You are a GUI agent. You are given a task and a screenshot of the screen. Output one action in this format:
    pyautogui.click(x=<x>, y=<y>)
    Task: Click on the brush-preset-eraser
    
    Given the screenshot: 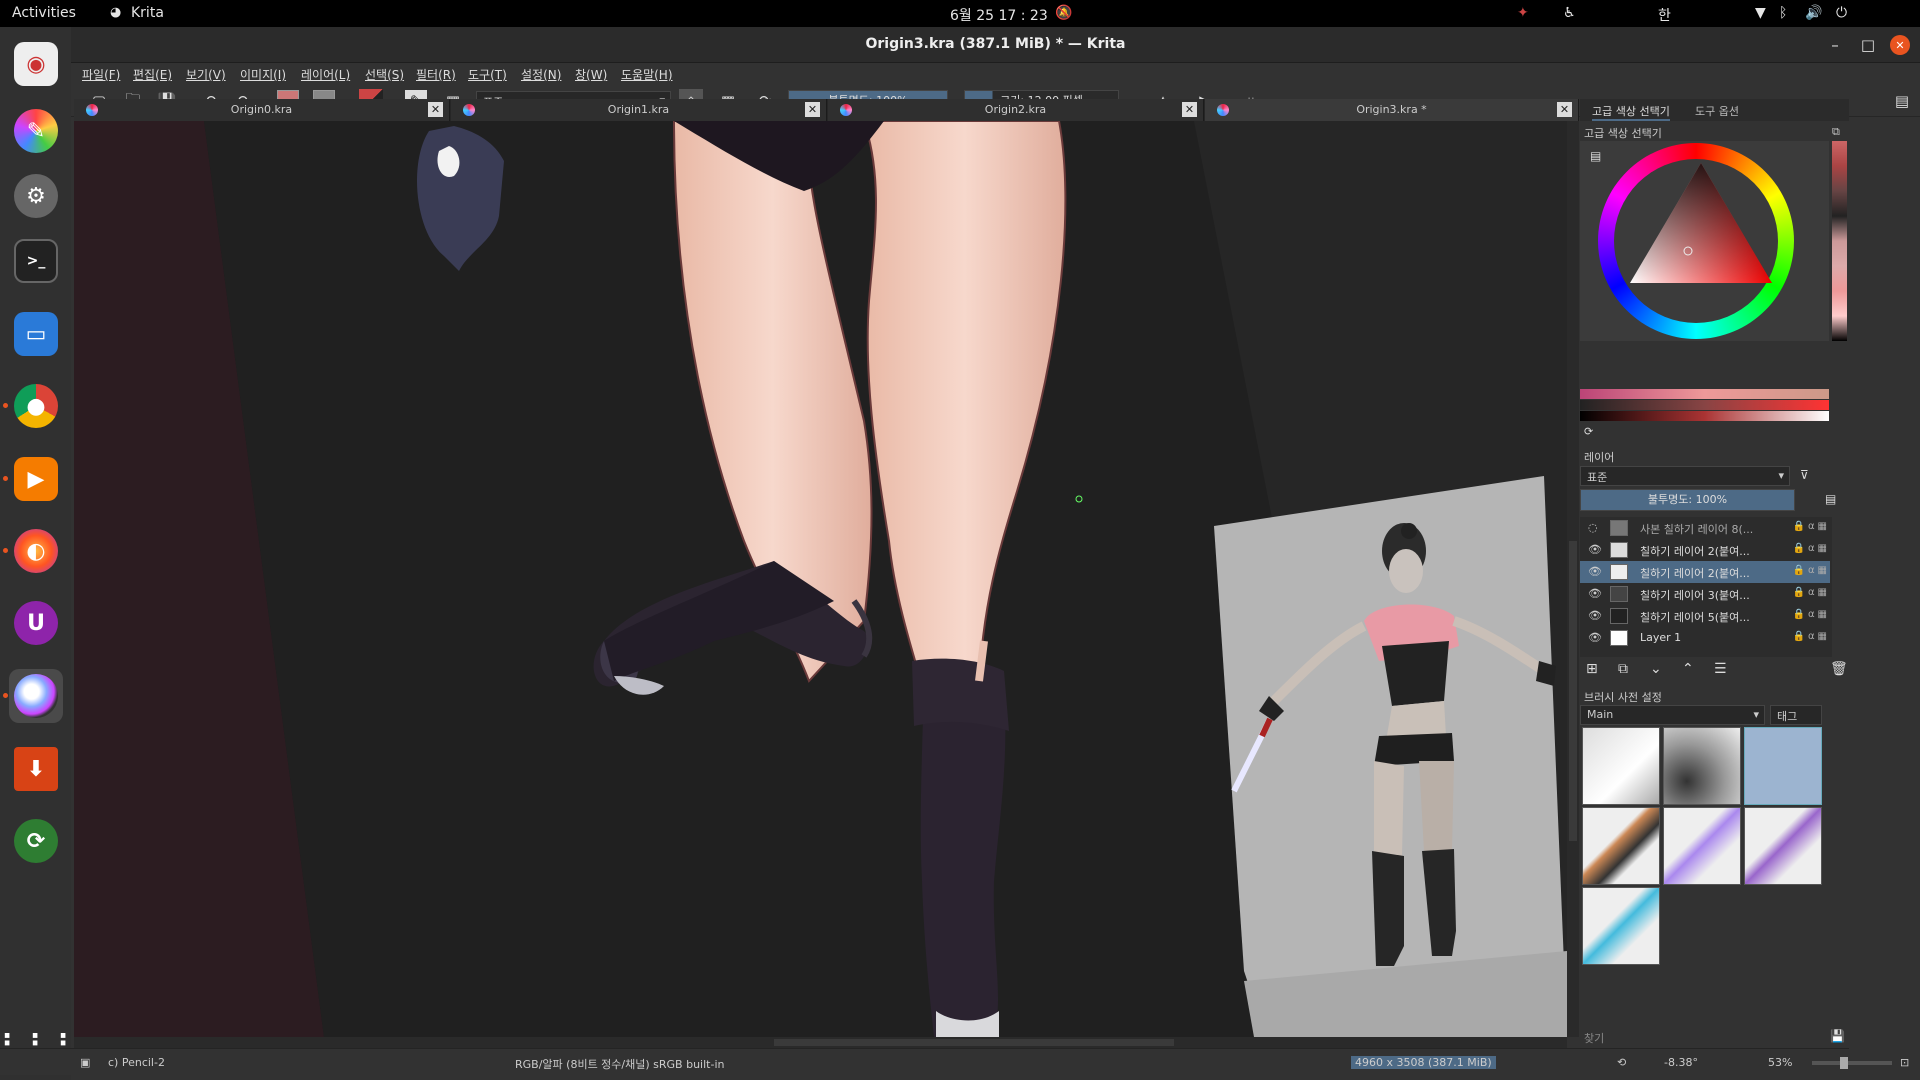 What is the action you would take?
    pyautogui.click(x=1621, y=766)
    